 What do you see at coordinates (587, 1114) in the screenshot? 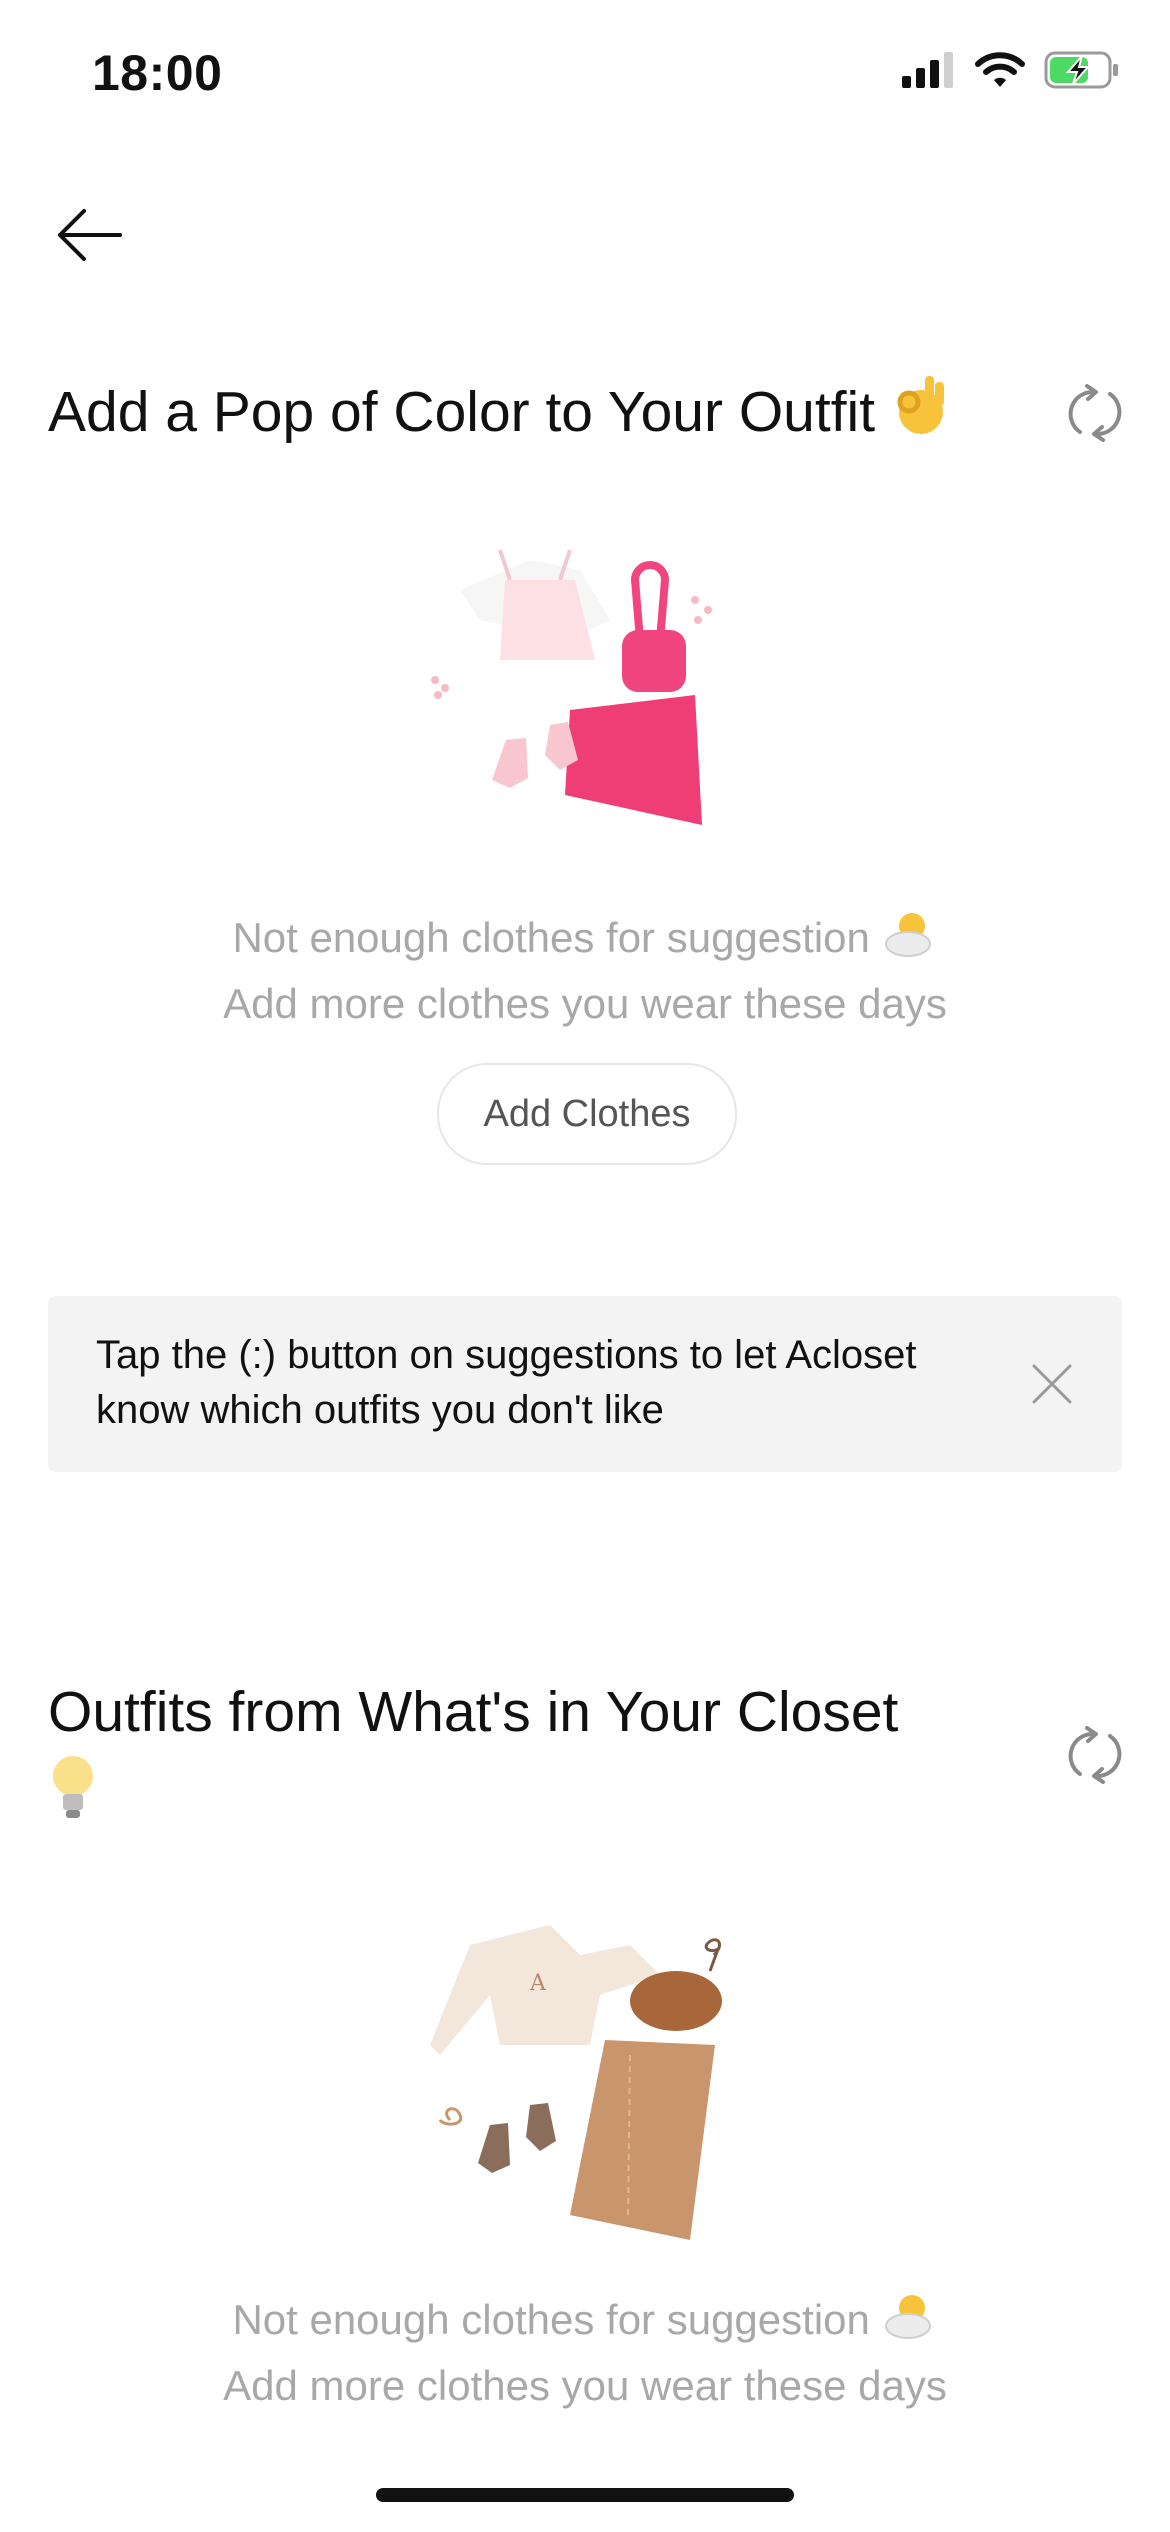
I see `add-clothes-button: Add Clothes` at bounding box center [587, 1114].